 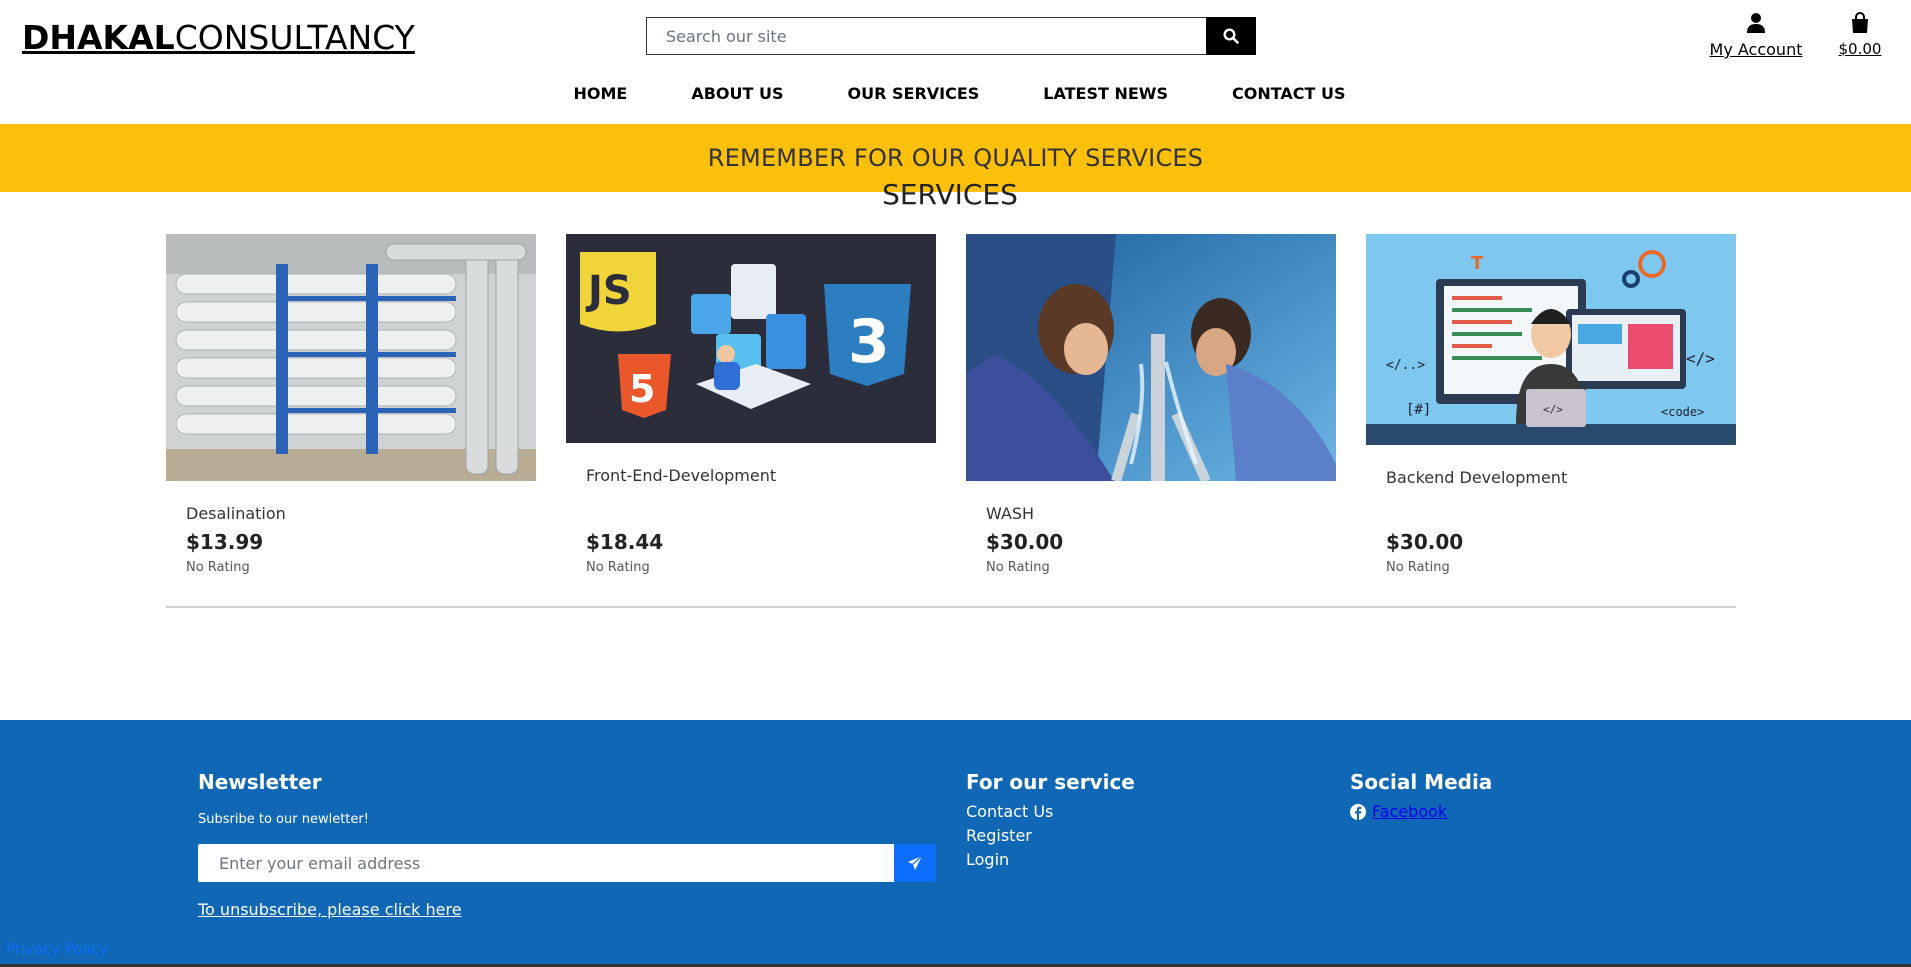 What do you see at coordinates (1009, 860) in the screenshot?
I see `footer-login-link: Login` at bounding box center [1009, 860].